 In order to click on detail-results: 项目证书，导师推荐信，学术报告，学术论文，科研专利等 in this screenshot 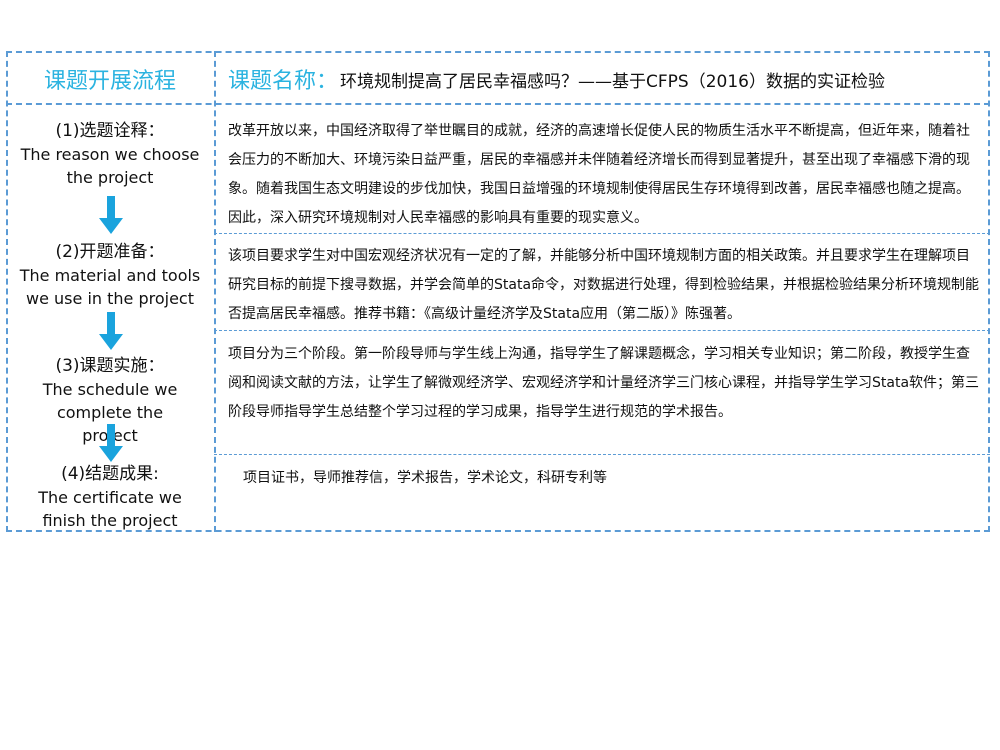, I will do `click(425, 478)`.